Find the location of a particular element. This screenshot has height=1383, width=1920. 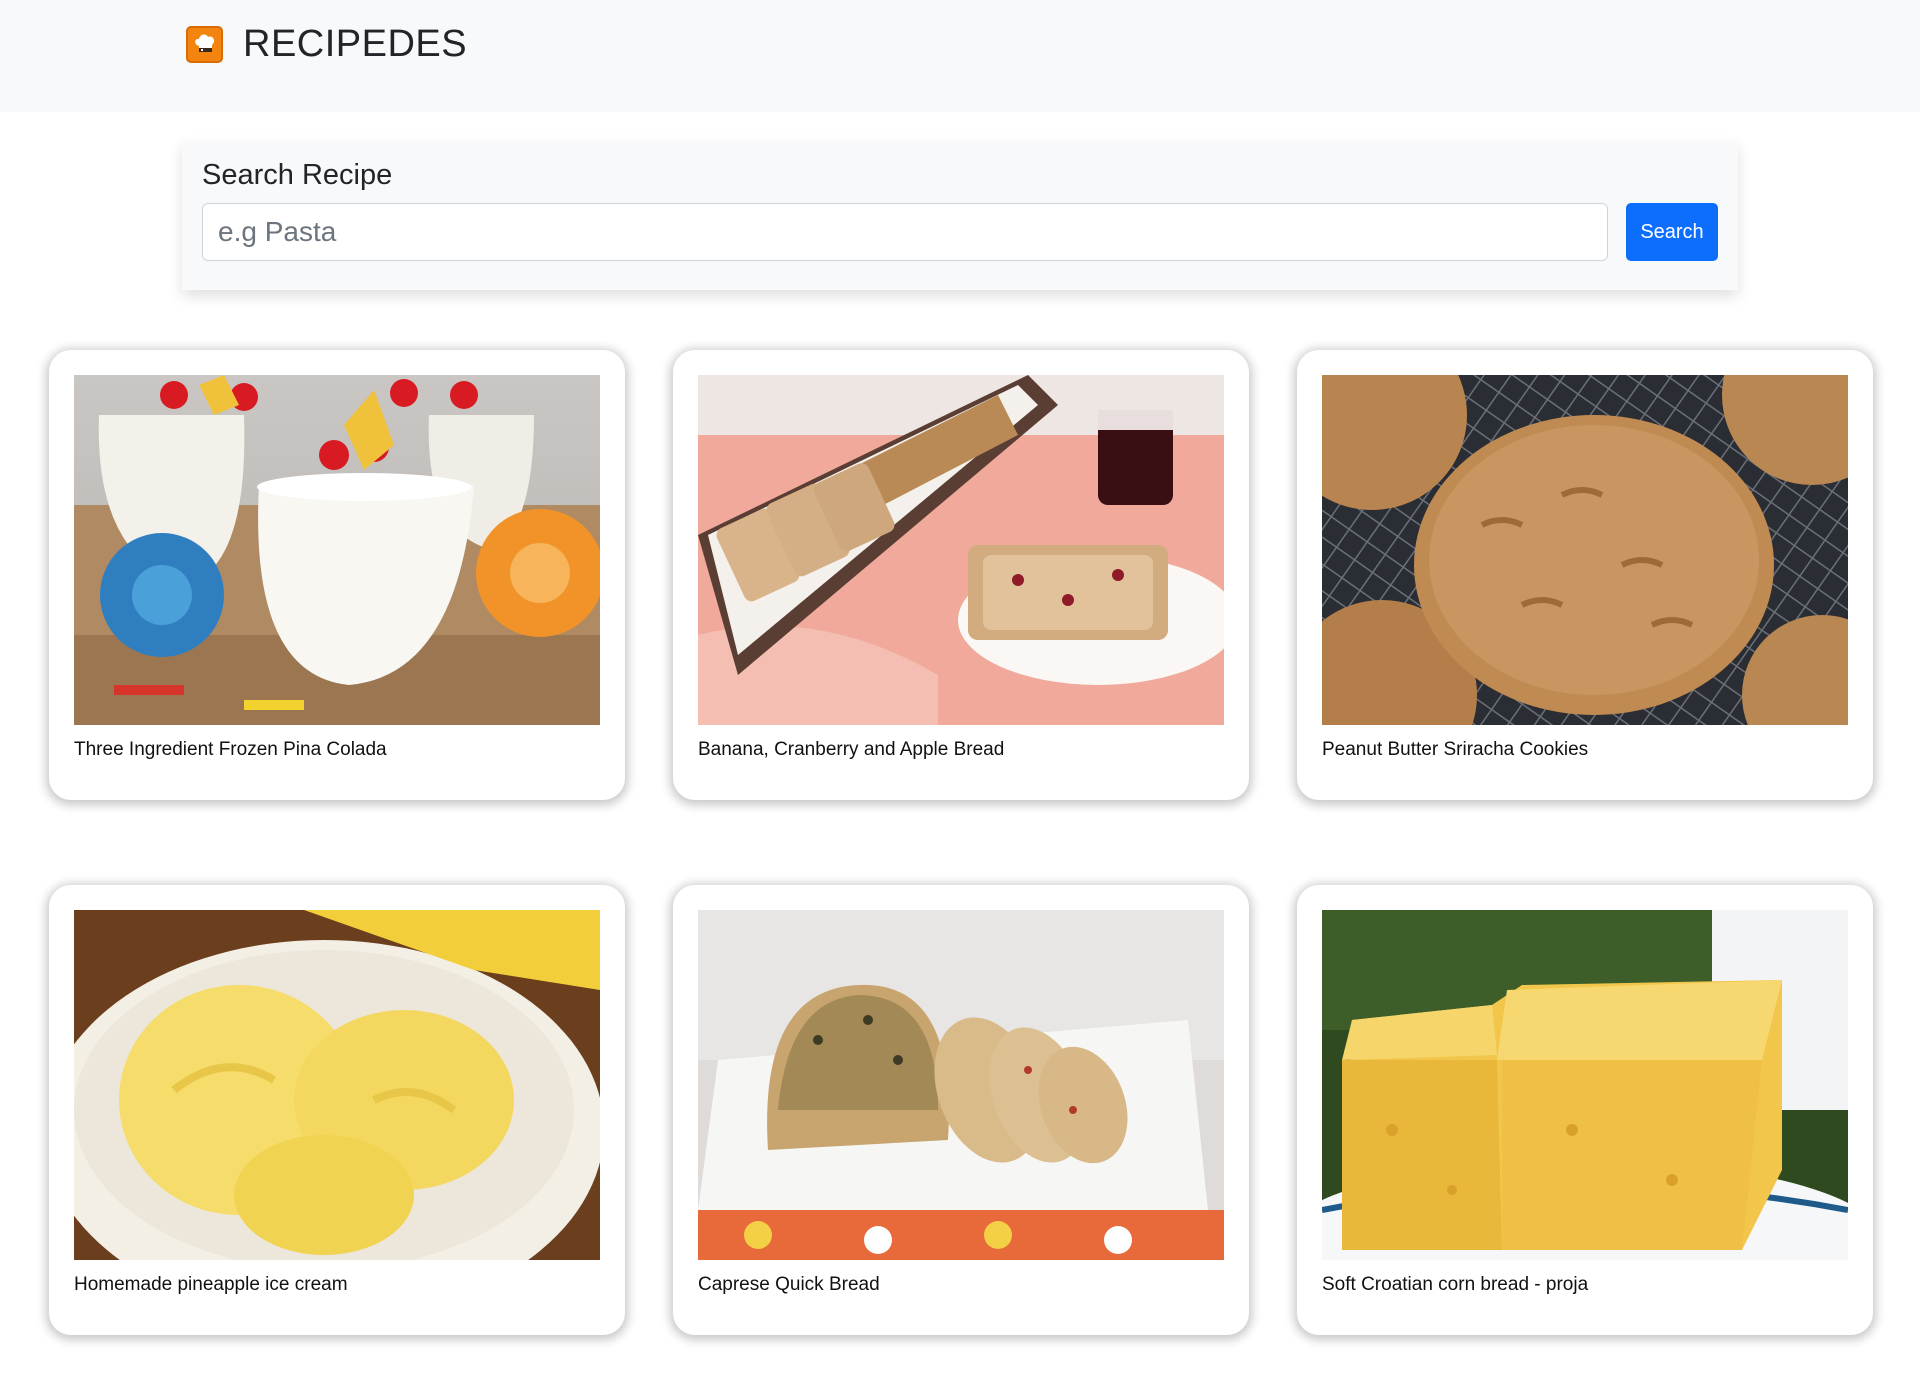

brand-link: RECIPEDES is located at coordinates (326, 44).